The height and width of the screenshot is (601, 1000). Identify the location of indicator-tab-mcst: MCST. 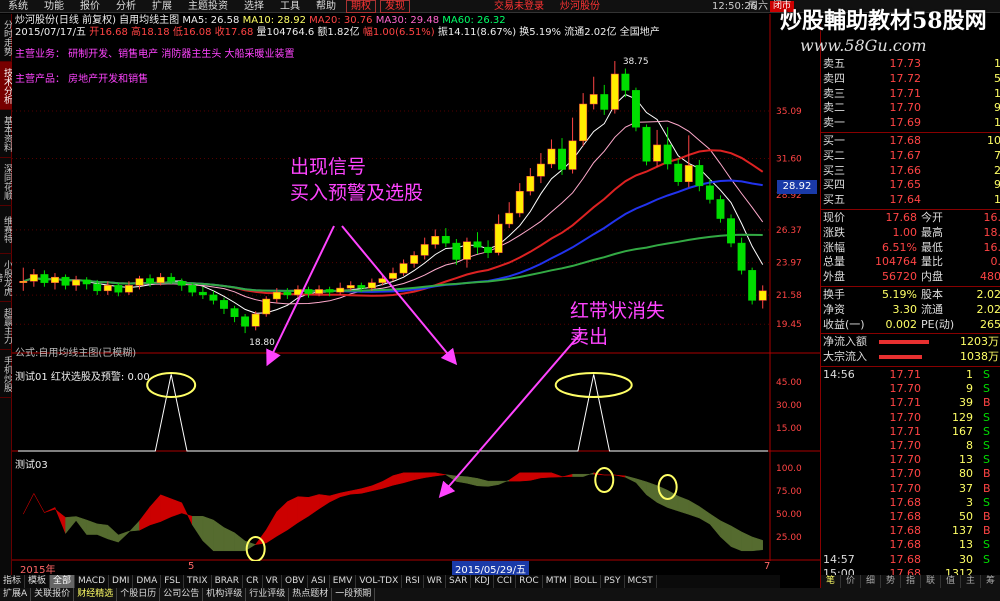
(641, 581).